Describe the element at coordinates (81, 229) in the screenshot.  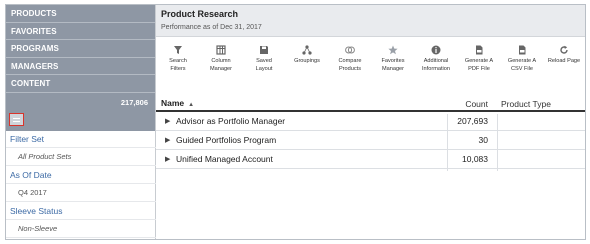
I see `sleeve-status-value: Non-Sleeve` at that location.